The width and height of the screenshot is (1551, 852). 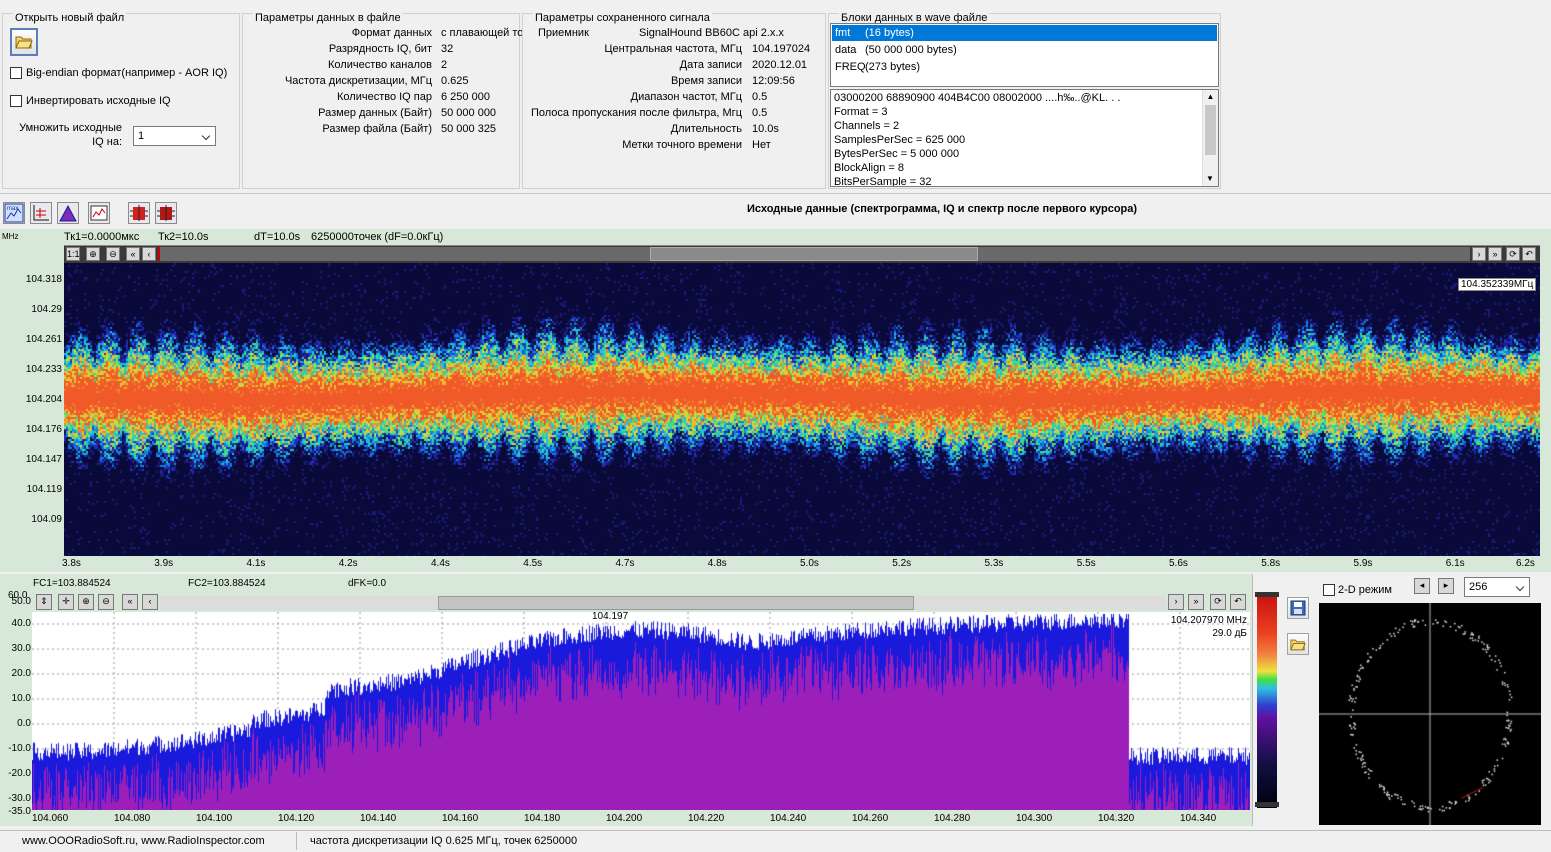 I want to click on max-scale-button: max, so click(x=14, y=213).